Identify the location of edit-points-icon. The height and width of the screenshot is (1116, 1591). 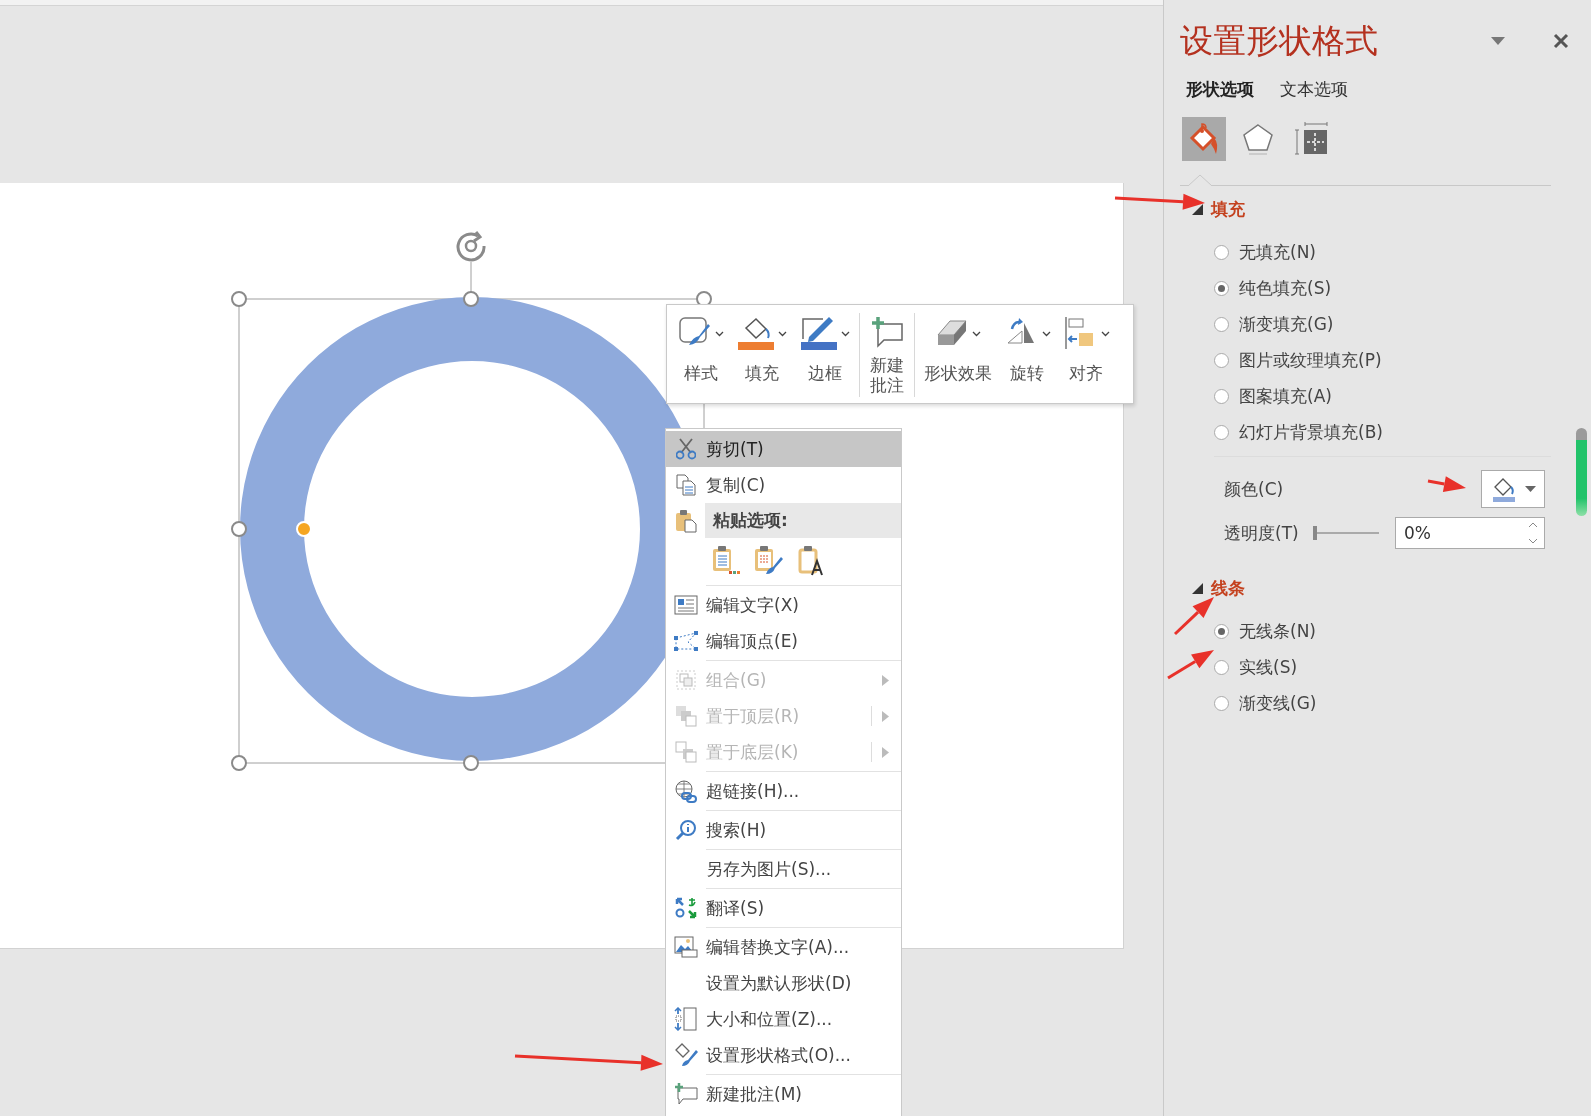
(686, 641).